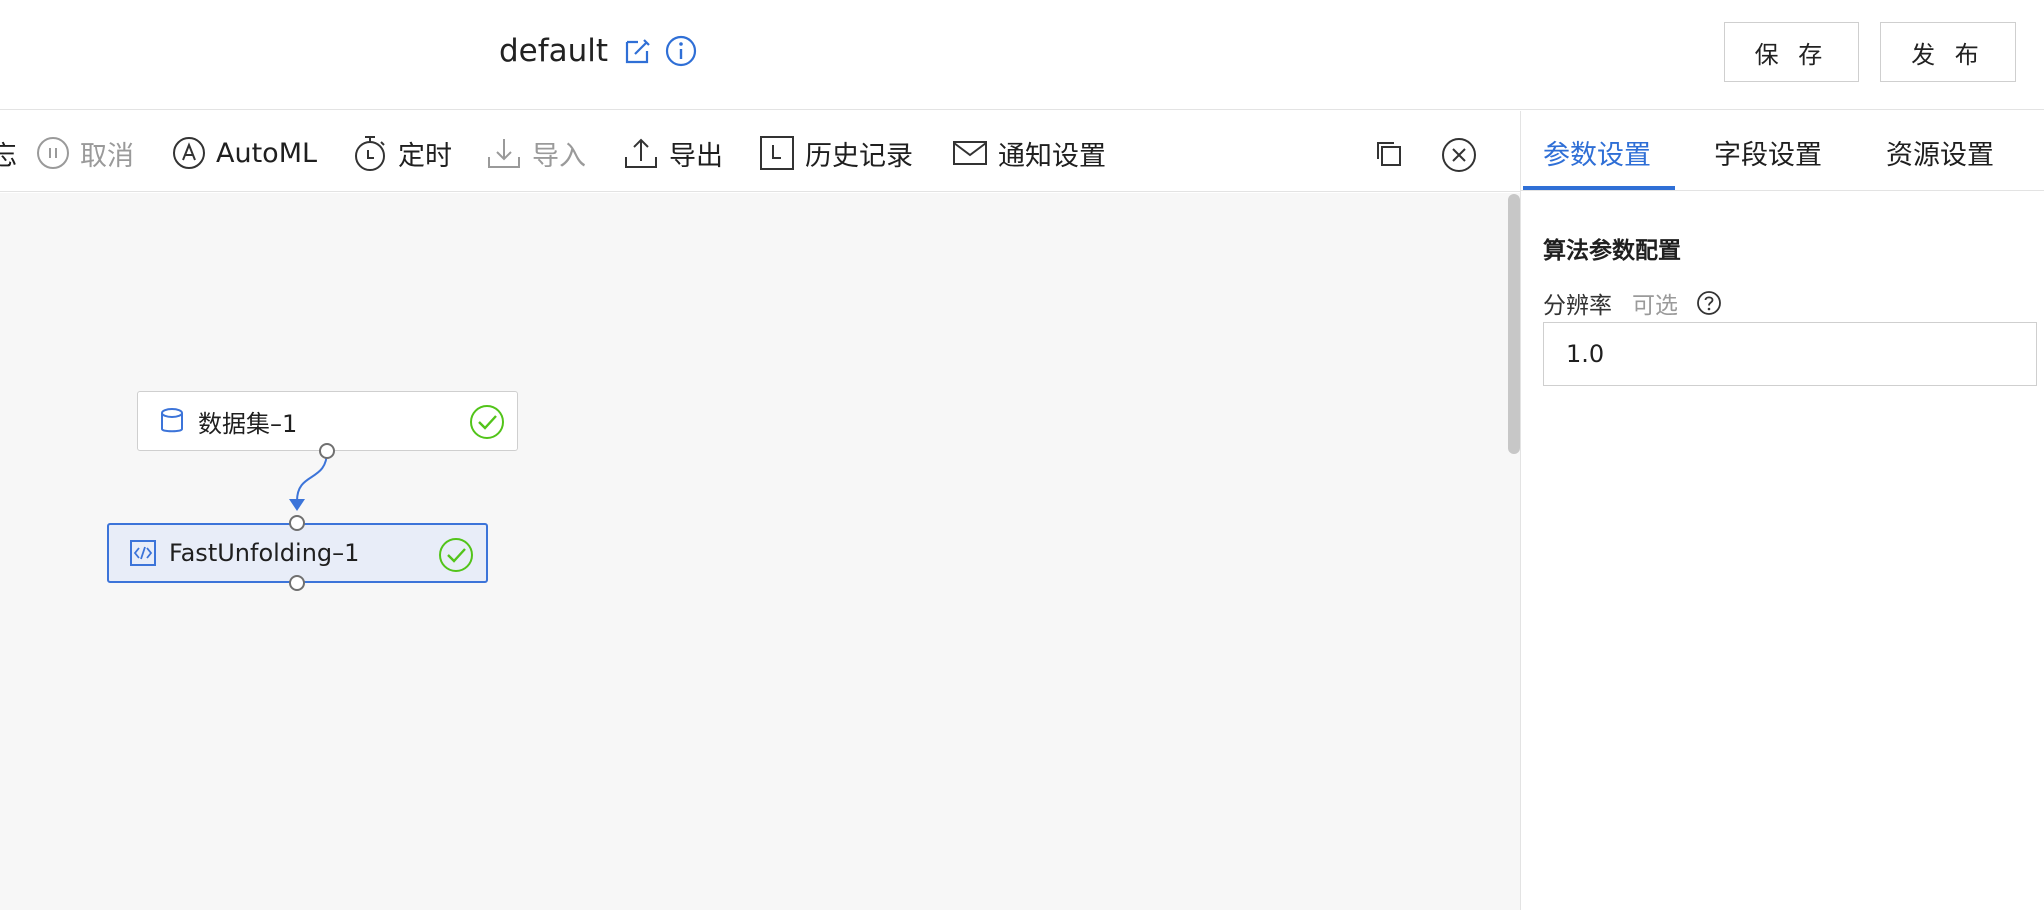  What do you see at coordinates (1768, 152) in the screenshot?
I see `tab-field-settings: 字段设置` at bounding box center [1768, 152].